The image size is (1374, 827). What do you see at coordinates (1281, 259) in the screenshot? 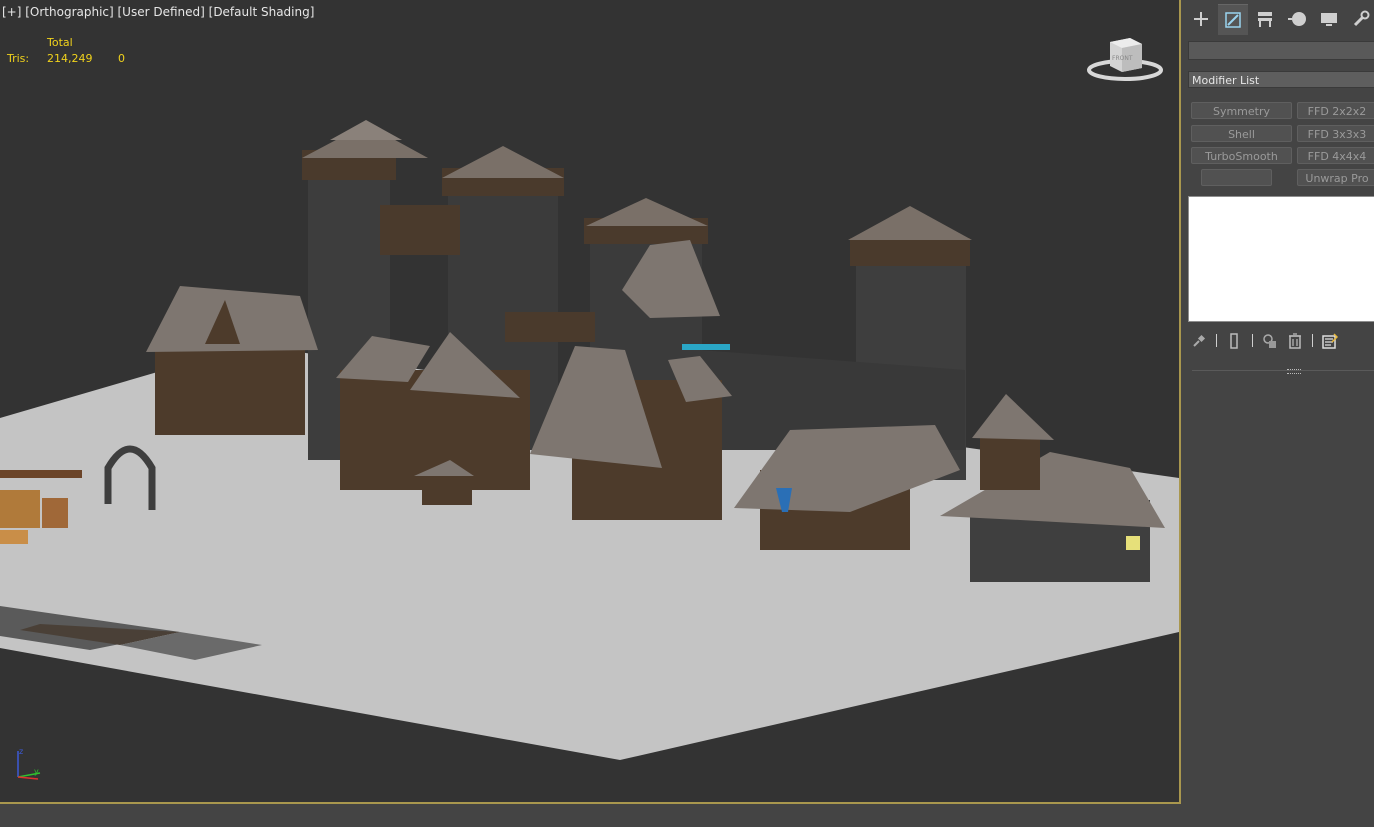
I see `modifier-stack-list` at bounding box center [1281, 259].